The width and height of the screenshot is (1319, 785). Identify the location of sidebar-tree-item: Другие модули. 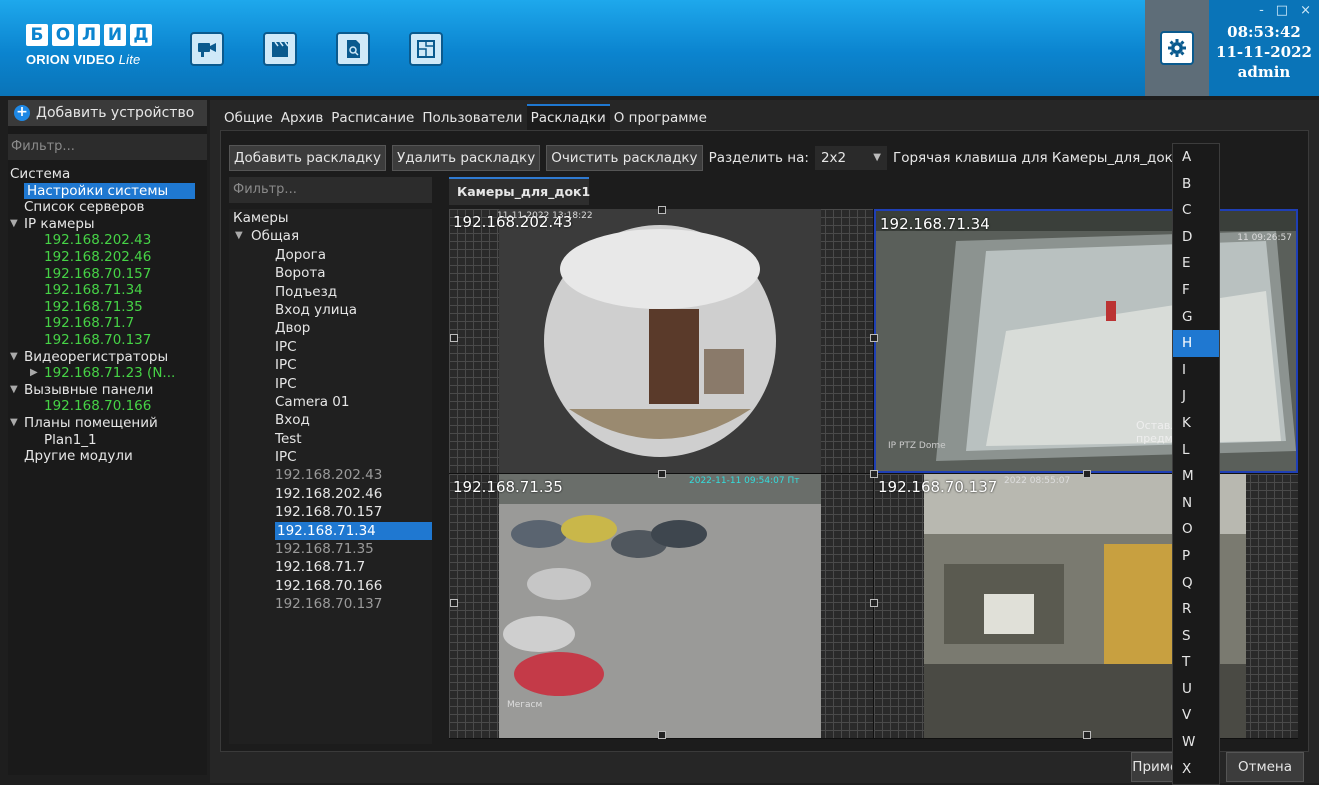
(107, 456).